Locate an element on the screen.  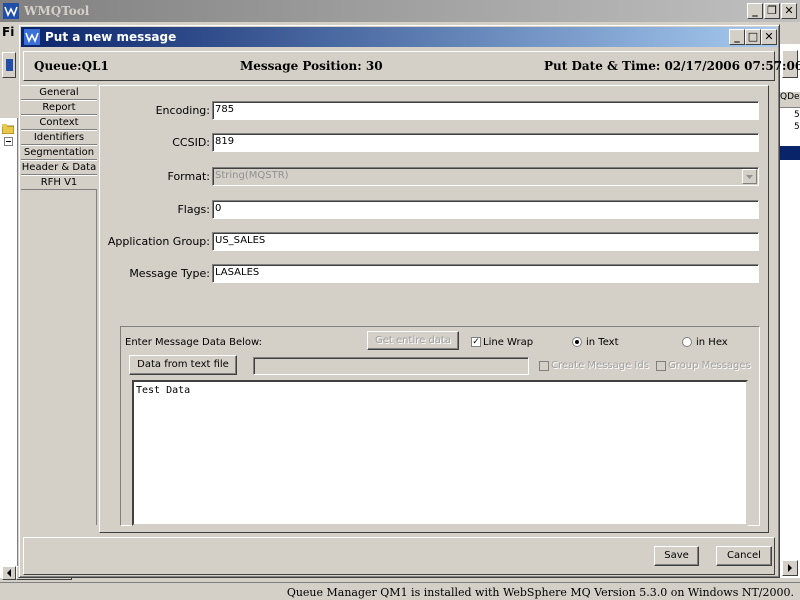
dialog-maximize-button: □ is located at coordinates (753, 37).